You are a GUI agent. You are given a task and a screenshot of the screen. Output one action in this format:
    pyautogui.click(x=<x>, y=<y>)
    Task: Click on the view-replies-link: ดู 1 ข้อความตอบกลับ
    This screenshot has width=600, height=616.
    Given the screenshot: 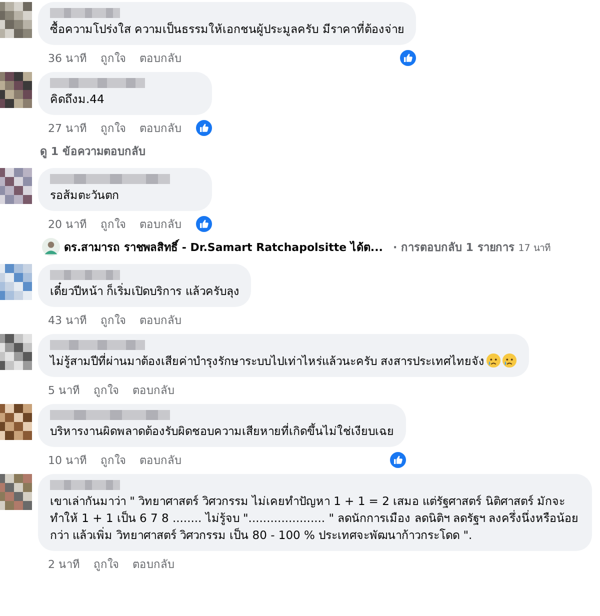 What is the action you would take?
    pyautogui.click(x=300, y=155)
    